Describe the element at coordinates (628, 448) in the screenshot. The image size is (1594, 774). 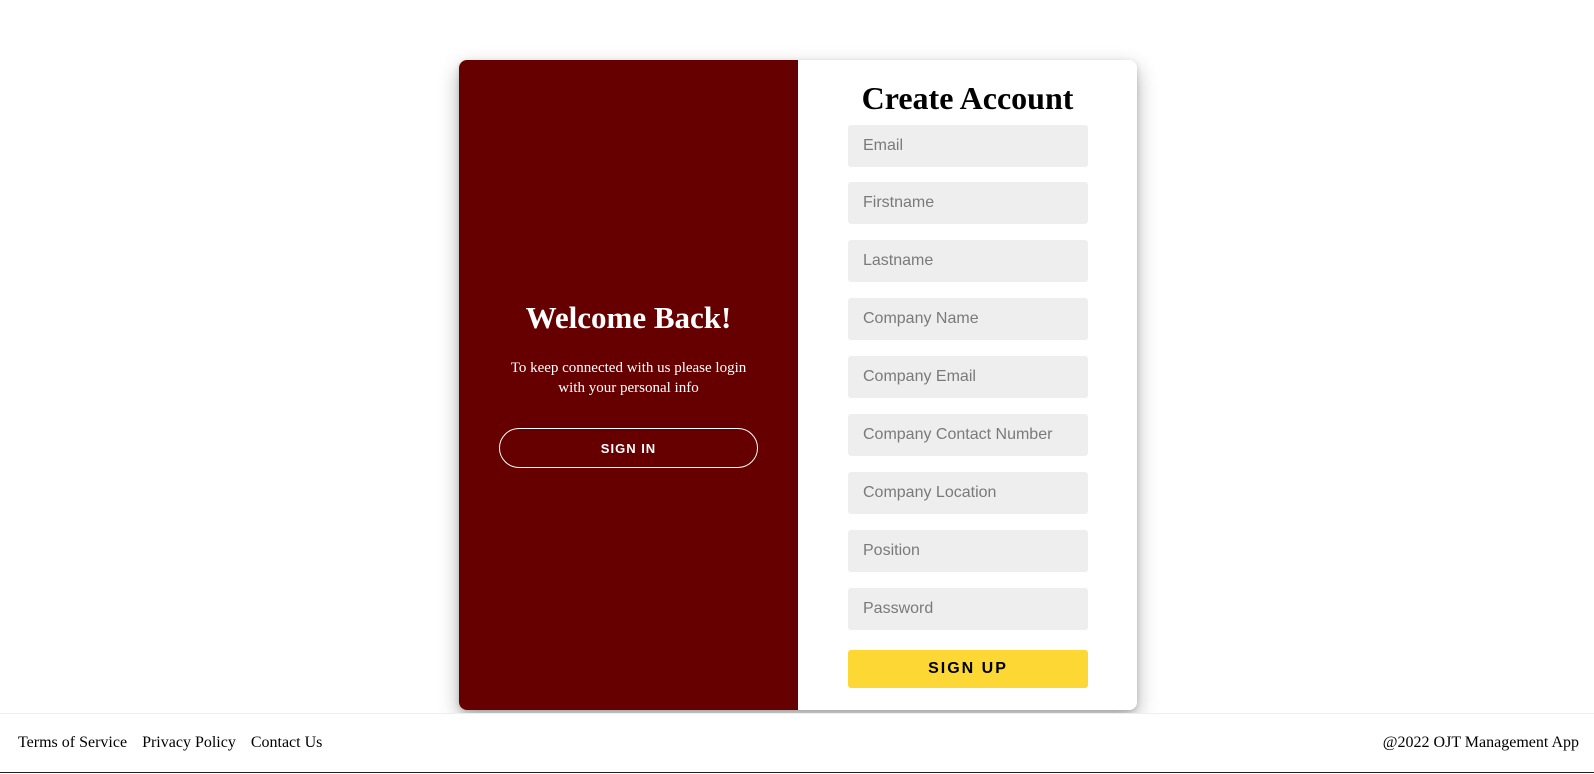
I see `sign-in-button: SIGN IN` at that location.